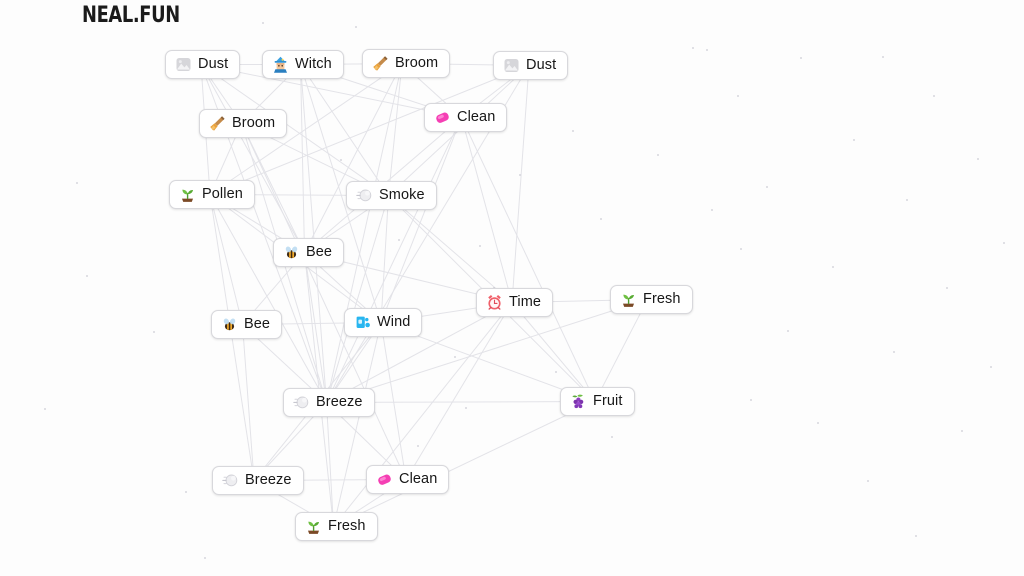 This screenshot has height=576, width=1024. I want to click on element-card-pollen: Pollen, so click(212, 194).